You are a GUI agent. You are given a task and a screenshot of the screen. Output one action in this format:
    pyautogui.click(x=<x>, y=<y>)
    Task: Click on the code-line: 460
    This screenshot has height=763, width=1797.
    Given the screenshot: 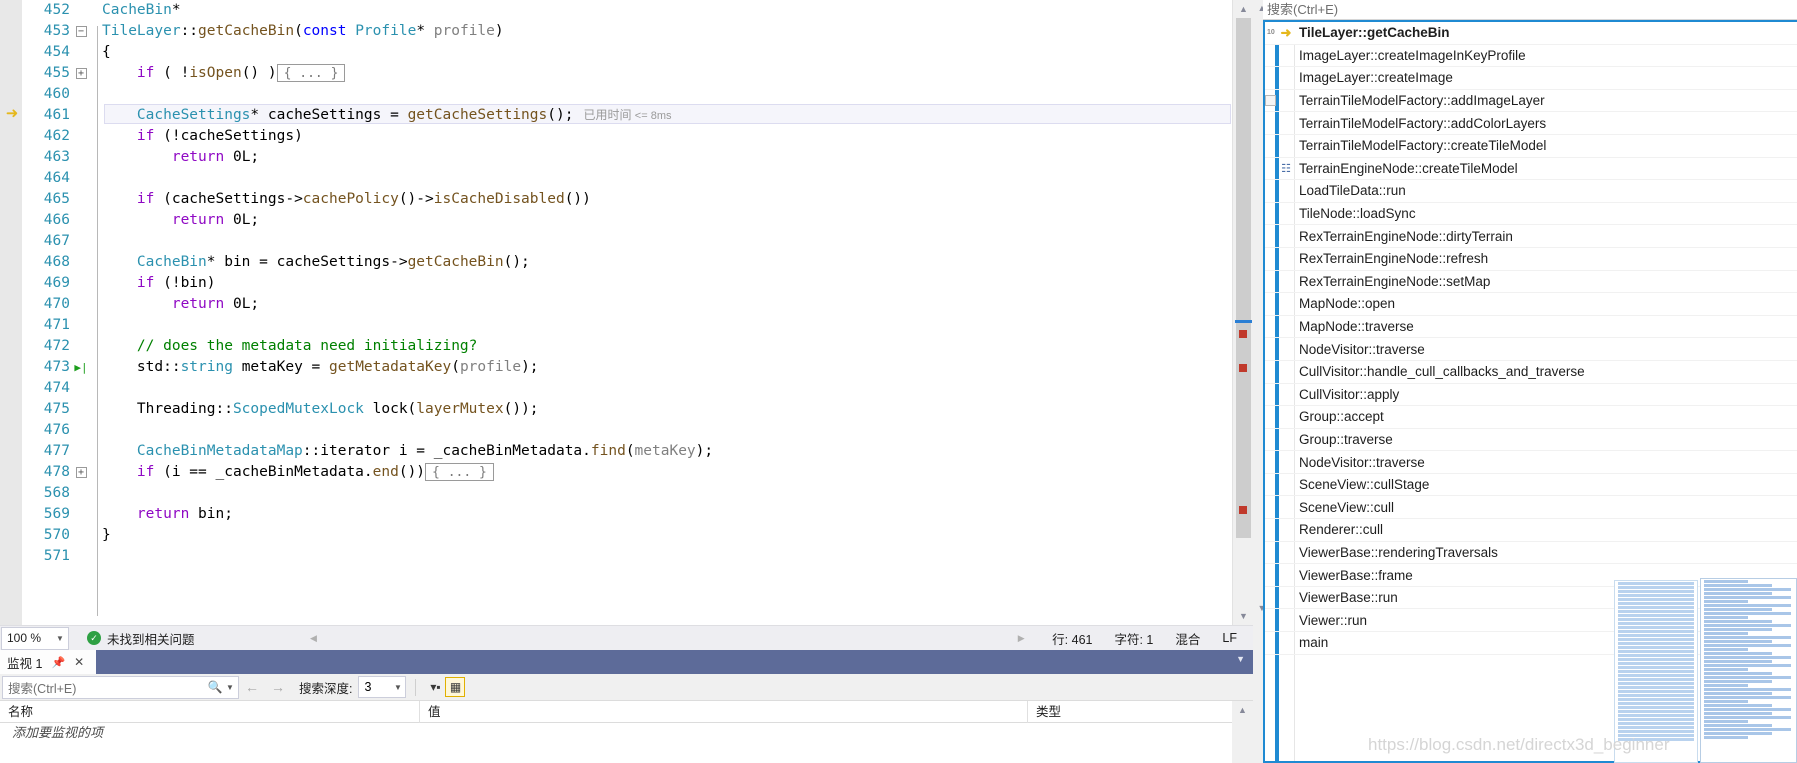 What is the action you would take?
    pyautogui.click(x=627, y=94)
    